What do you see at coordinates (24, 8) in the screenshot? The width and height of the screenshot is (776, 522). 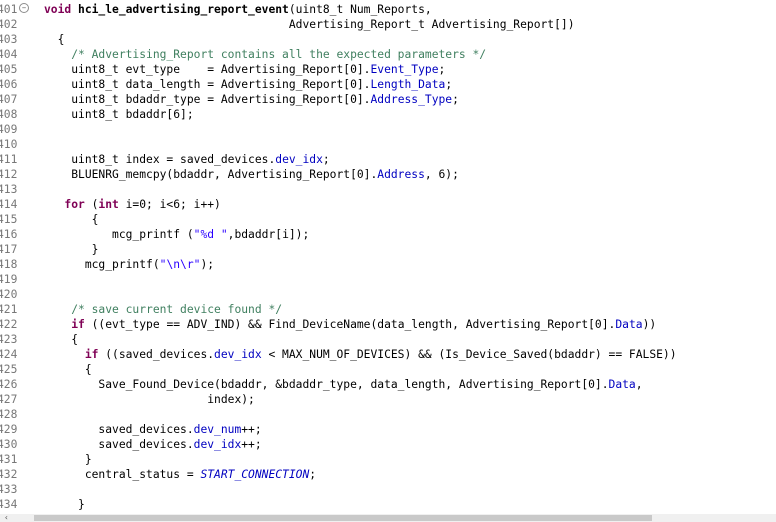 I see `fold-collapse-icon: −` at bounding box center [24, 8].